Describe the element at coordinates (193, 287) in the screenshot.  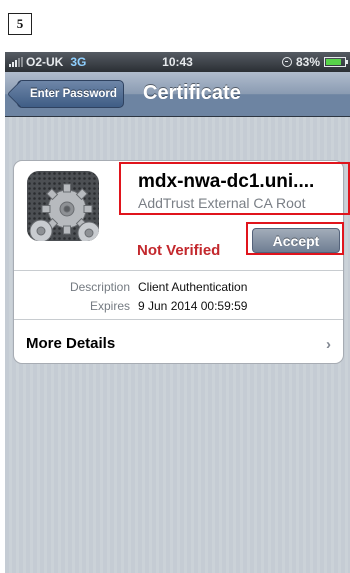
I see `description-value: Client Authentication` at that location.